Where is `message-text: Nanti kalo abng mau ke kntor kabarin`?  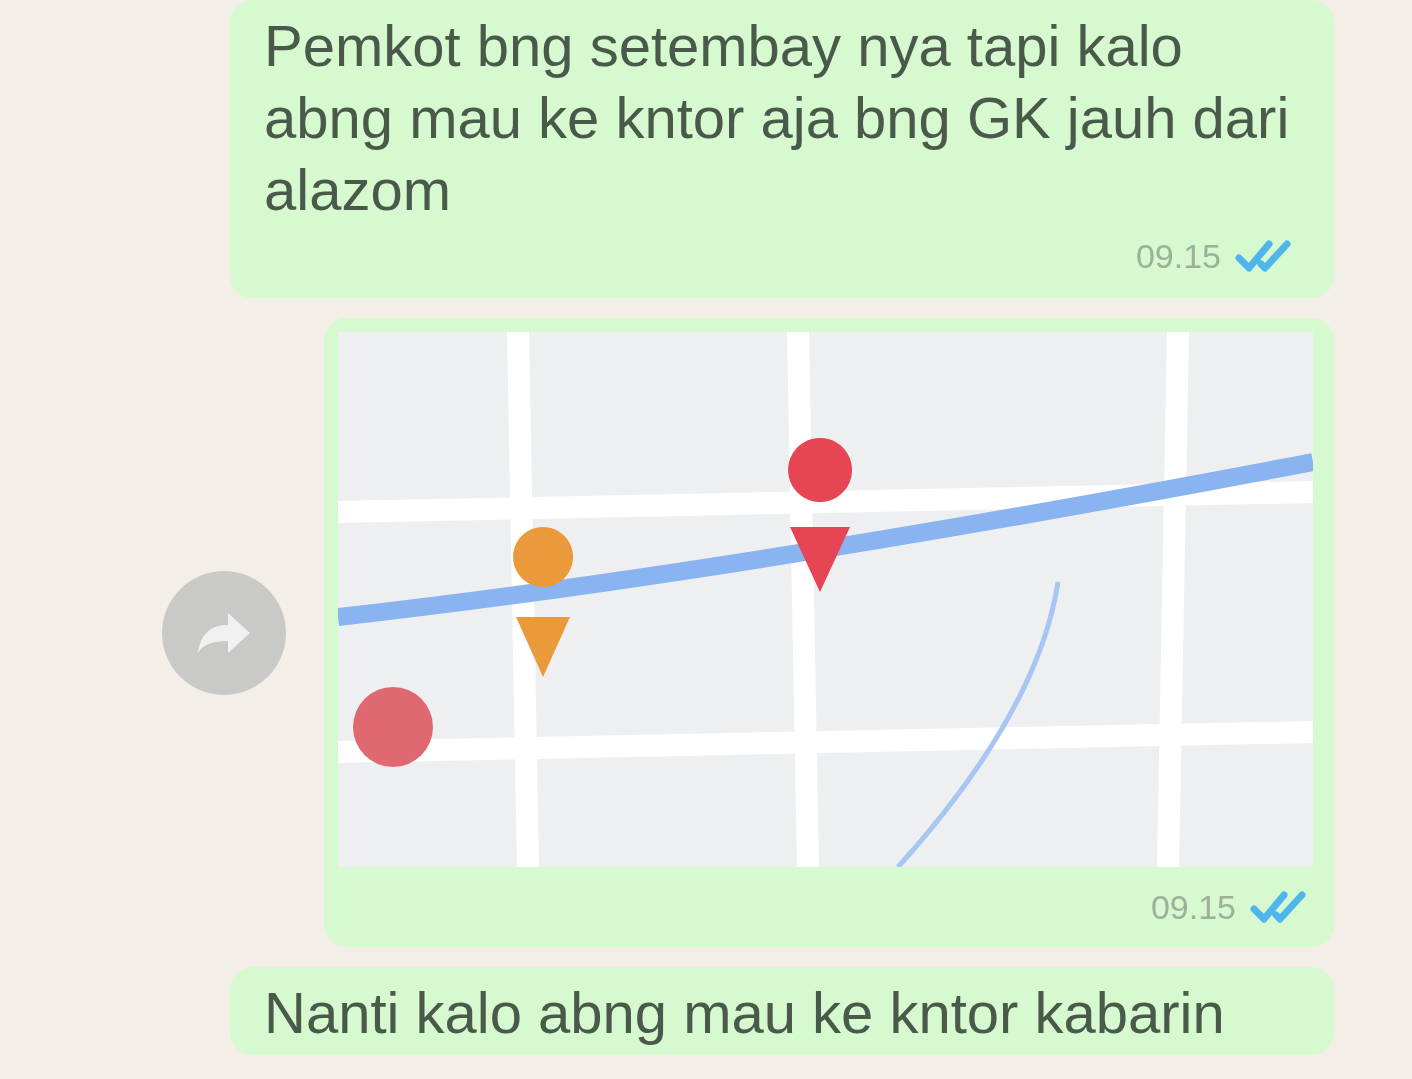
message-text: Nanti kalo abng mau ke kntor kabarin is located at coordinates (745, 1013).